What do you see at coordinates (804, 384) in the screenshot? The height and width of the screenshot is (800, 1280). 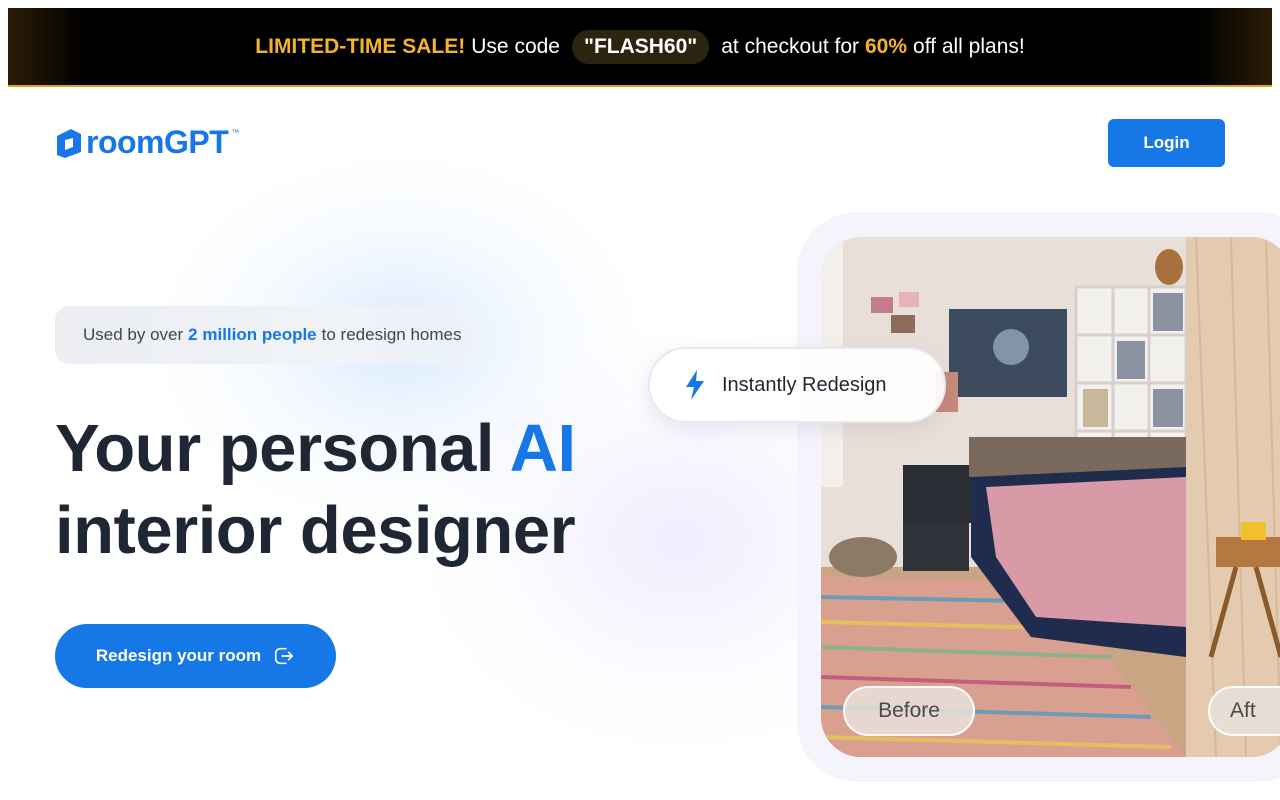 I see `instantly-redesign-label: Instantly Redesign` at bounding box center [804, 384].